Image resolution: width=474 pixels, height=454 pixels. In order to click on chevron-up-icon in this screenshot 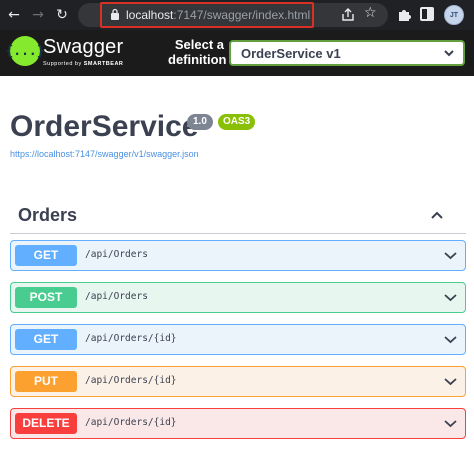, I will do `click(437, 215)`.